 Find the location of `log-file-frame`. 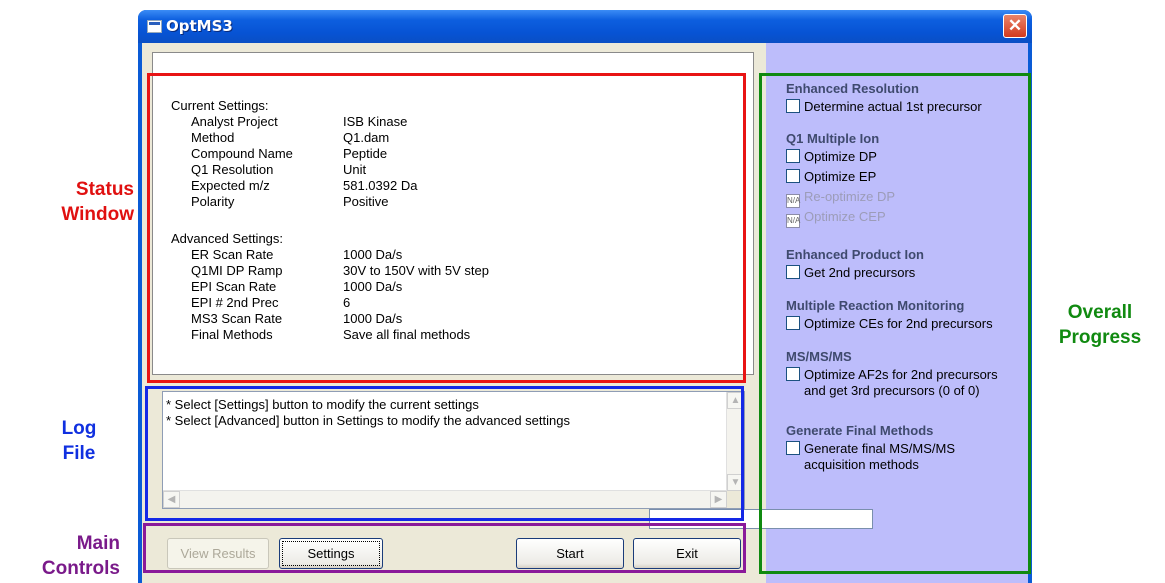

log-file-frame is located at coordinates (444, 453).